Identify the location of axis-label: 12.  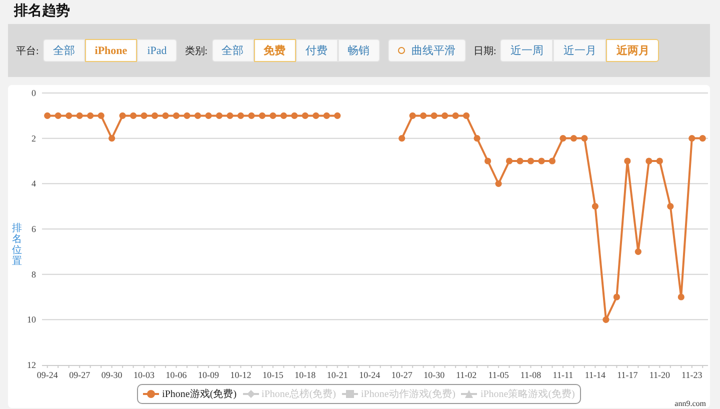
(31, 365).